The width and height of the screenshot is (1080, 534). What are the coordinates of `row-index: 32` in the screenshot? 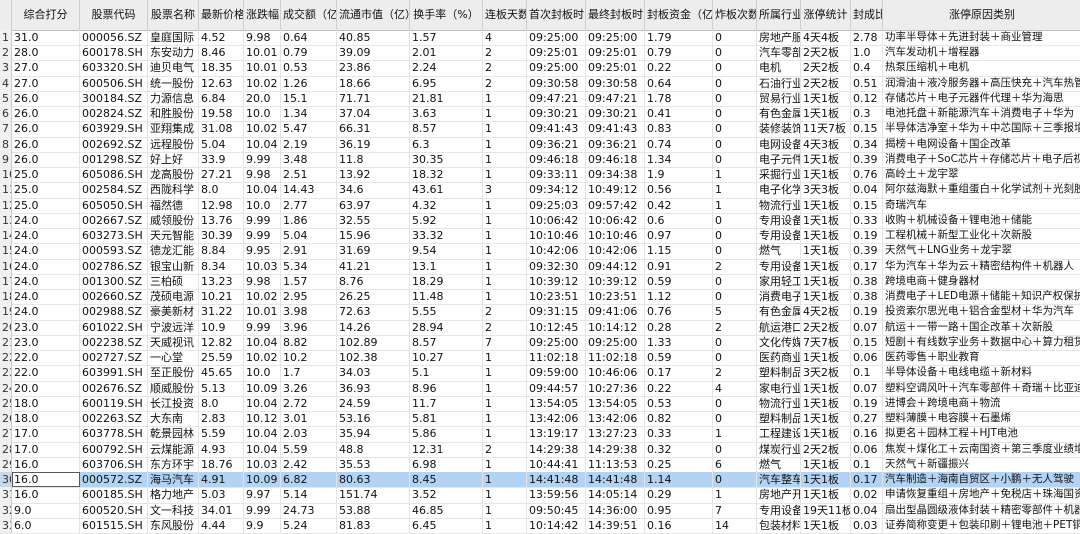 It's located at (6, 510).